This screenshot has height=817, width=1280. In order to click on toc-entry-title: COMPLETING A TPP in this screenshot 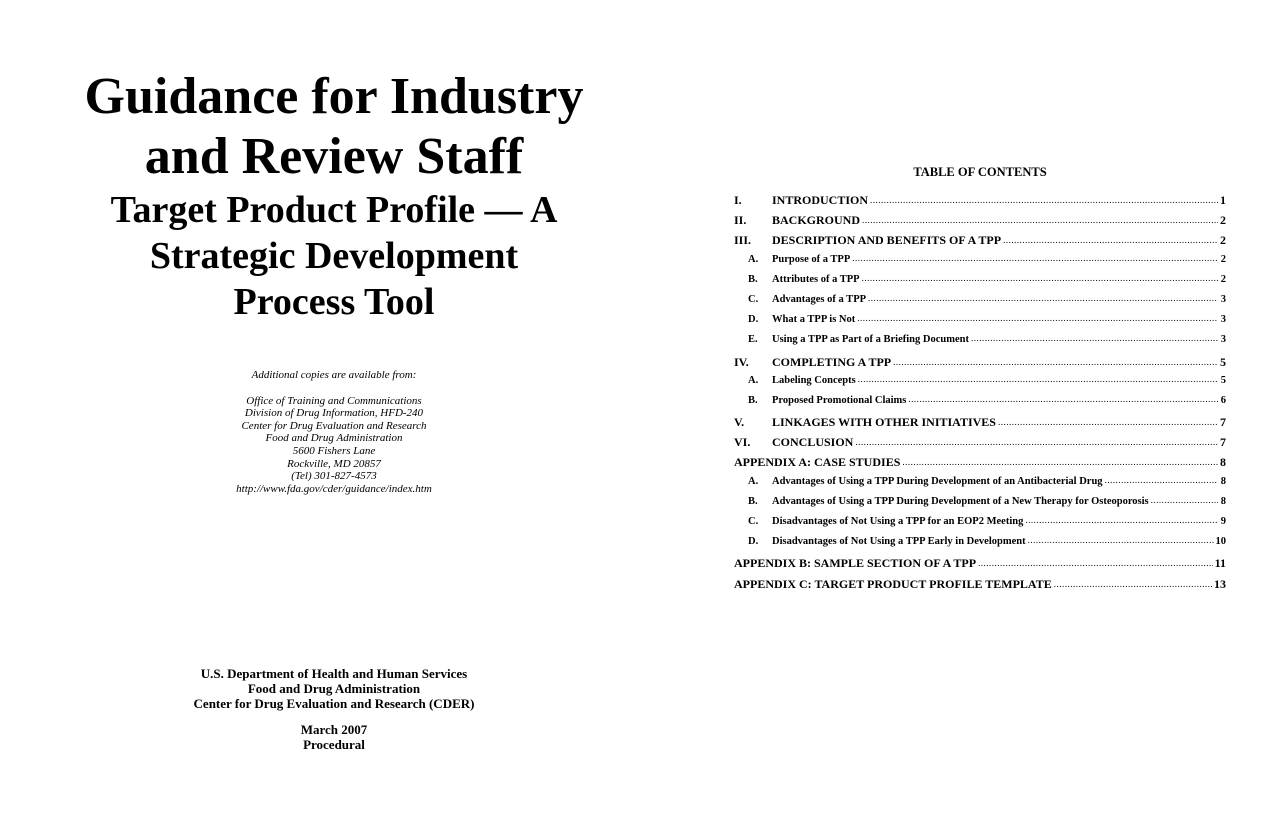, I will do `click(832, 361)`.